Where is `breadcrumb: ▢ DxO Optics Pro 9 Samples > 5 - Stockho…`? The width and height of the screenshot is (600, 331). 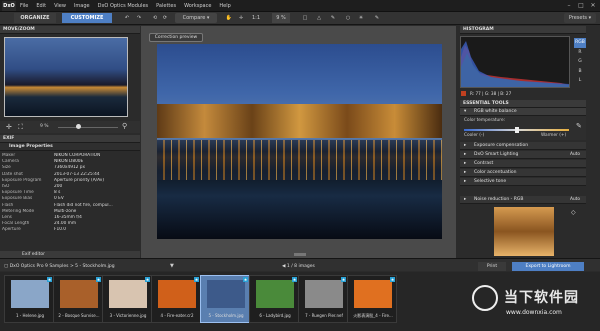 breadcrumb: ▢ DxO Optics Pro 9 Samples > 5 - Stockho… is located at coordinates (59, 267).